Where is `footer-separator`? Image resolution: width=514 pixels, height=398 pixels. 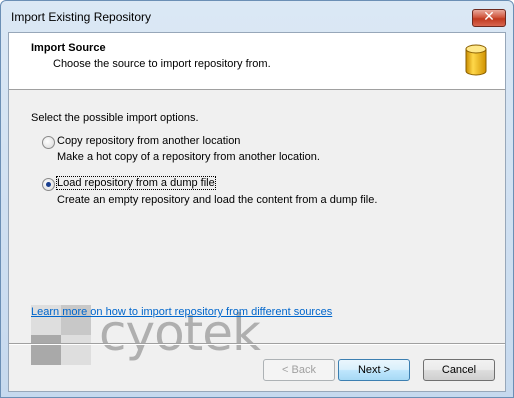
footer-separator is located at coordinates (257, 344).